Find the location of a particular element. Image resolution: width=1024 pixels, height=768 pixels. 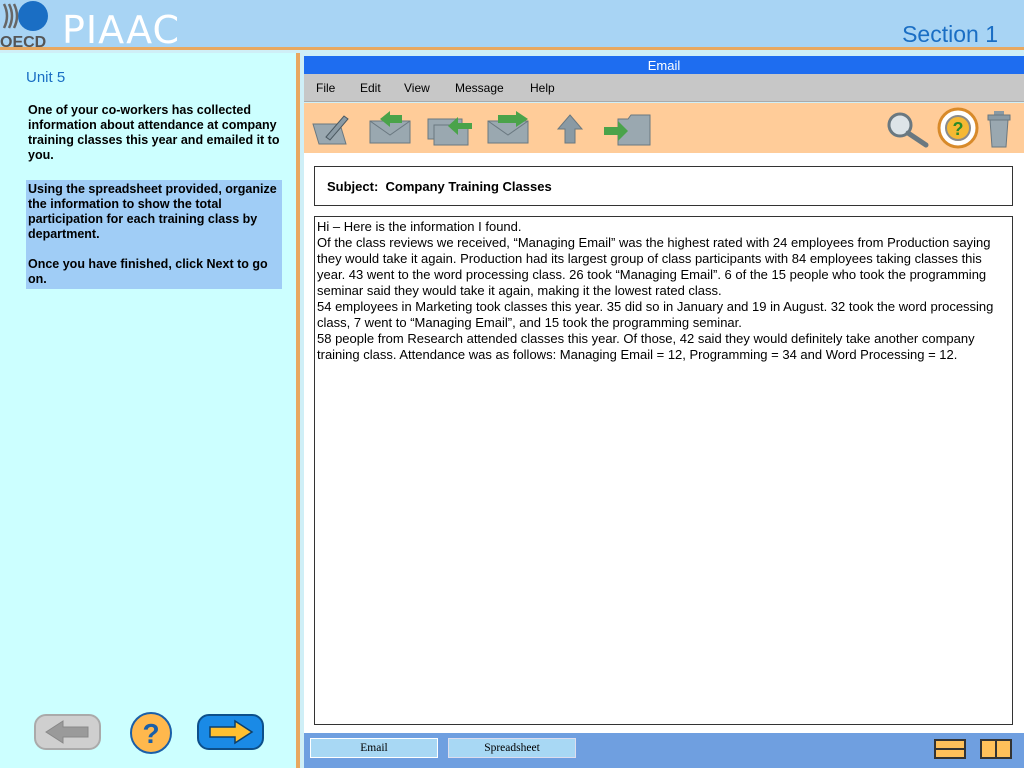

email-window-title: Email is located at coordinates (664, 65).